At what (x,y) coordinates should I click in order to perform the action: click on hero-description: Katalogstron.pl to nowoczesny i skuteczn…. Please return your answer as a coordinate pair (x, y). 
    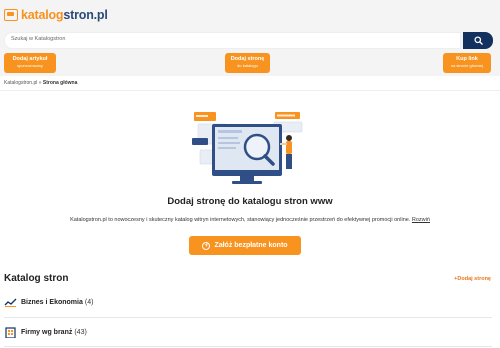
    Looking at the image, I should click on (250, 220).